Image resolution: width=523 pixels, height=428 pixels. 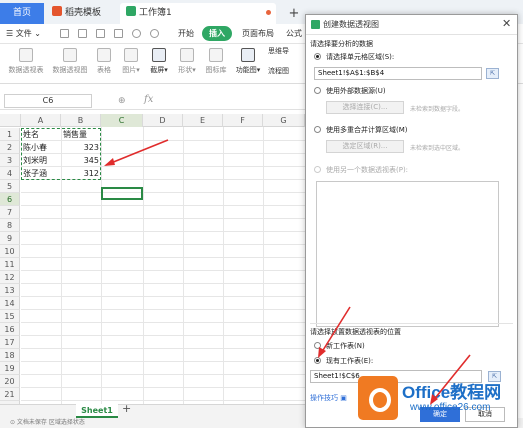 I want to click on save-icon, so click(x=64, y=33).